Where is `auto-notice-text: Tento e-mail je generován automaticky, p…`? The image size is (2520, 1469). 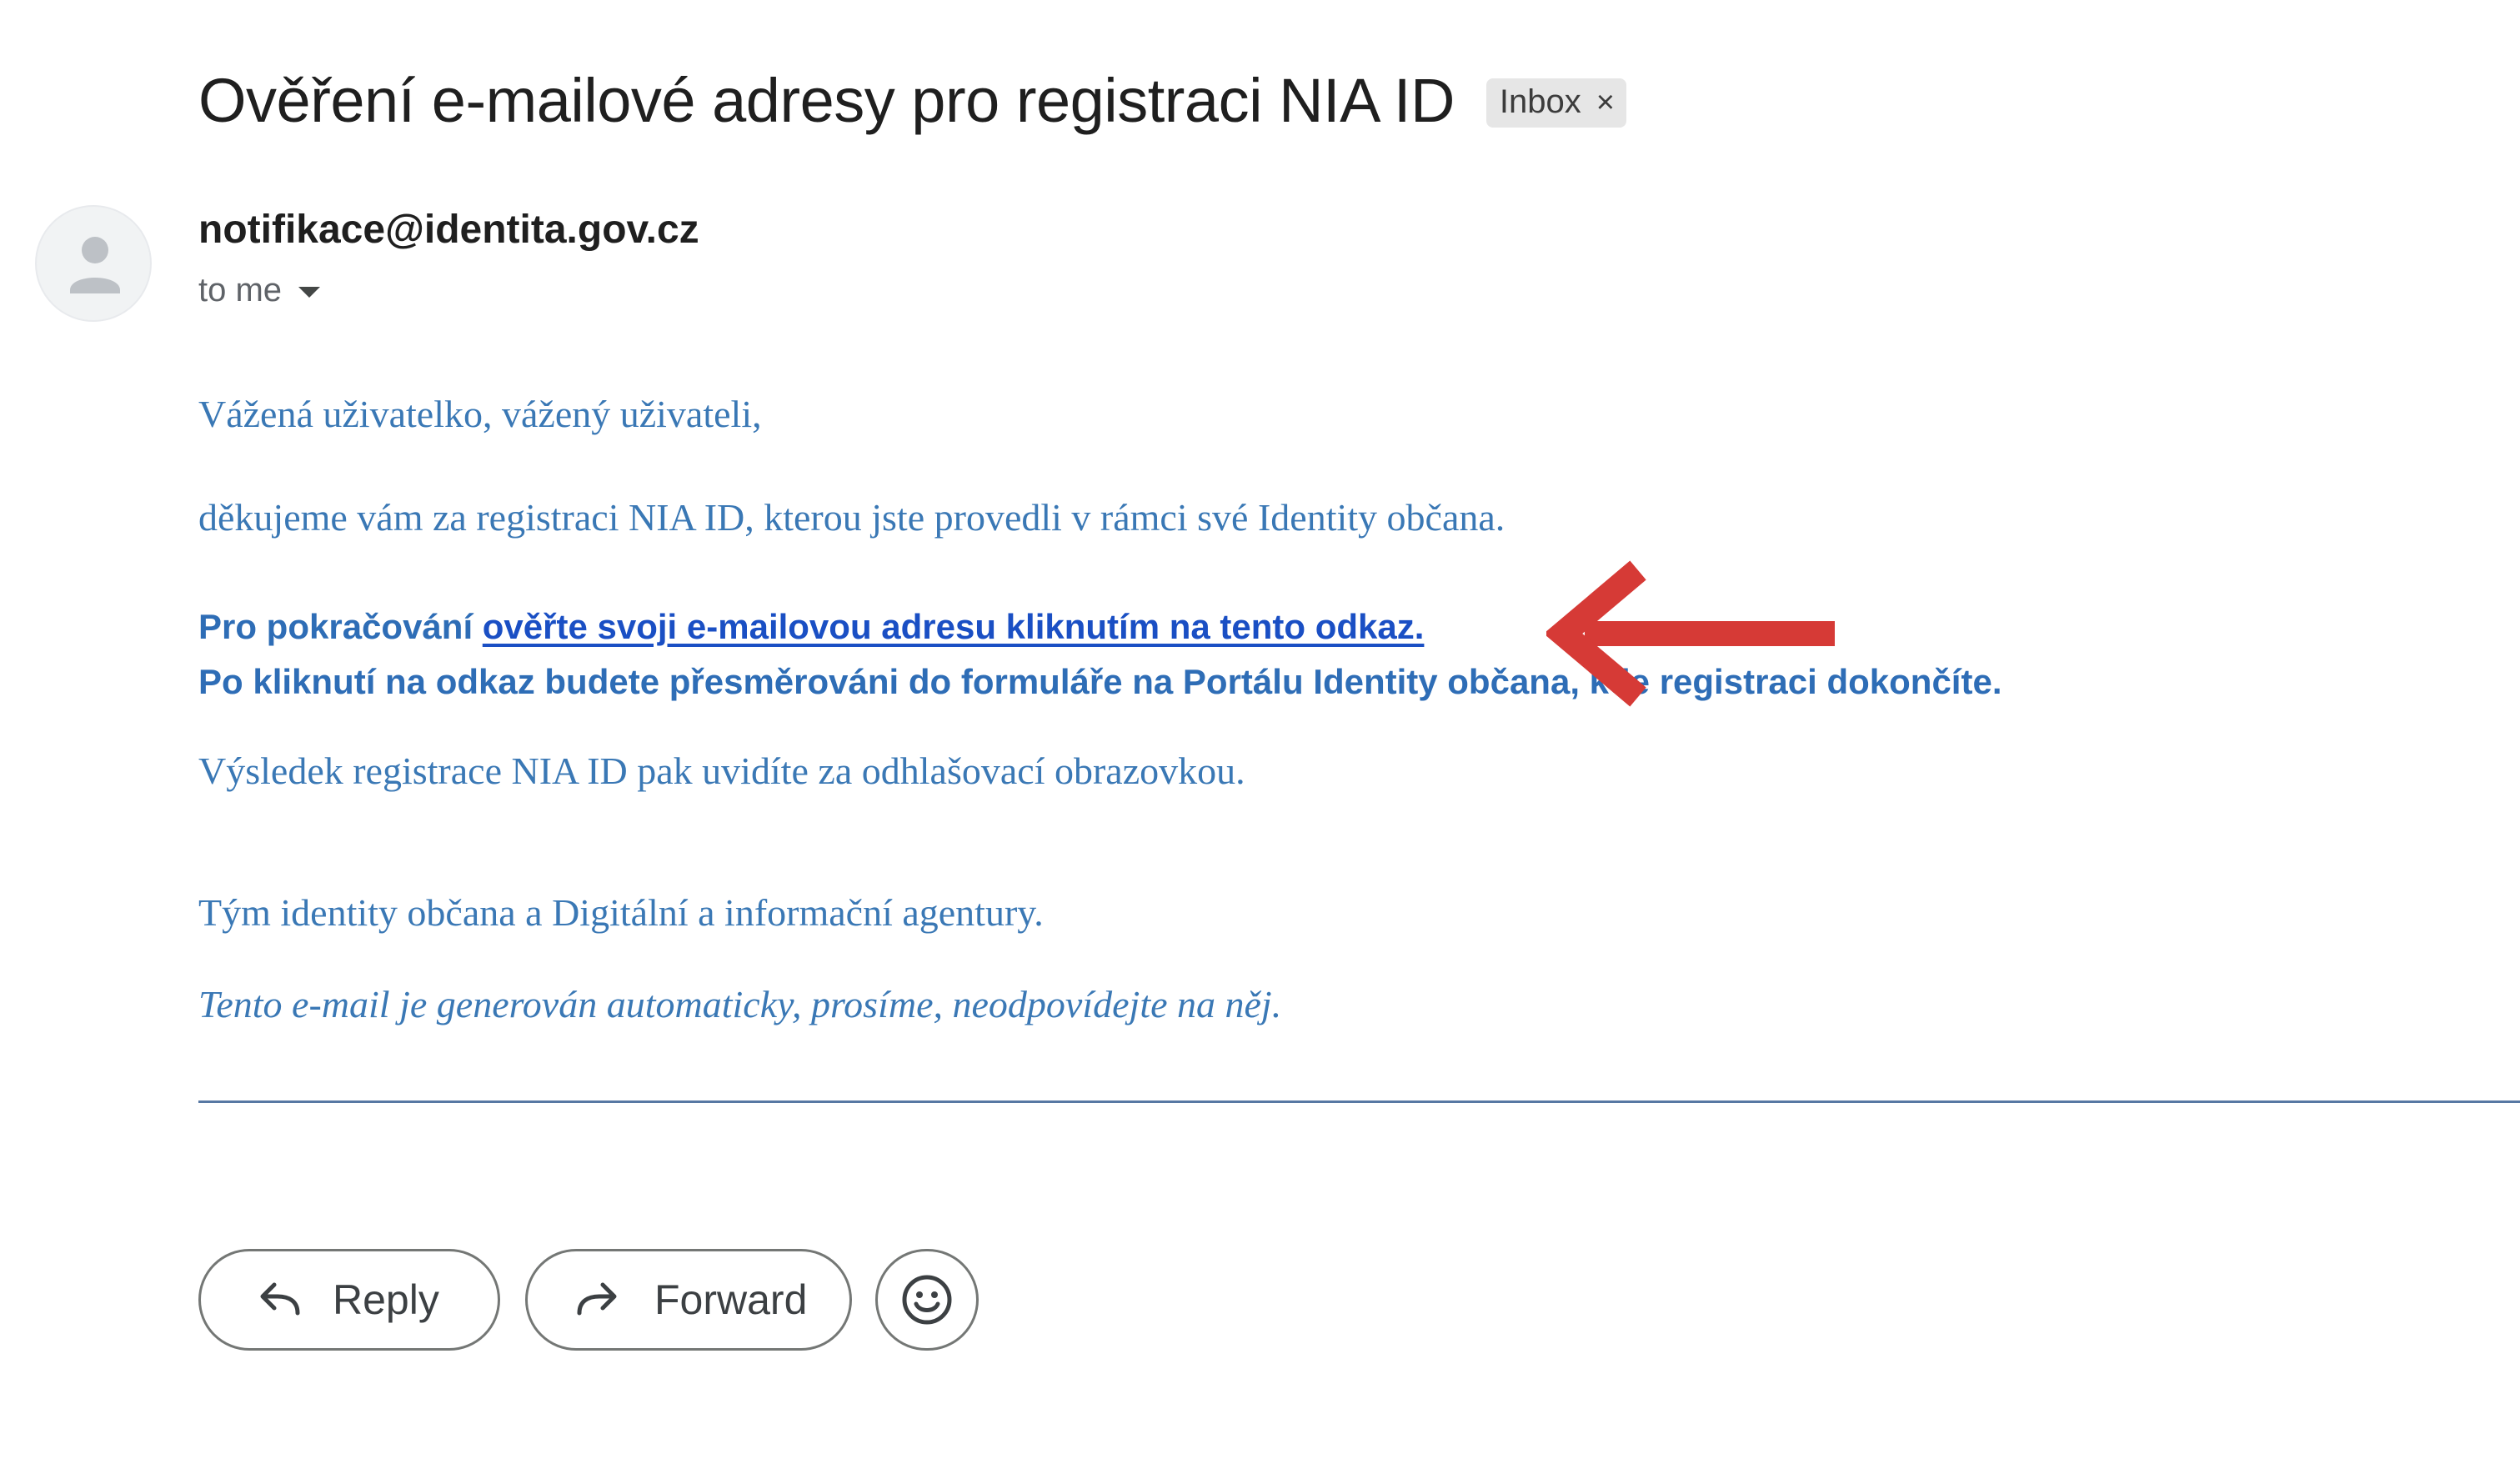 auto-notice-text: Tento e-mail je generován automaticky, p… is located at coordinates (740, 1004).